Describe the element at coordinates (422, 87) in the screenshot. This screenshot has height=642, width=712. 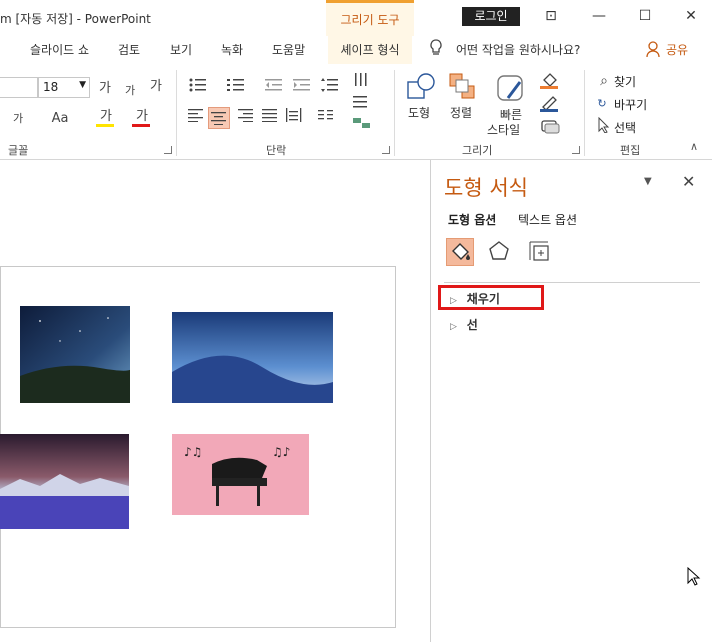
I see `shapes-gallery-icon` at that location.